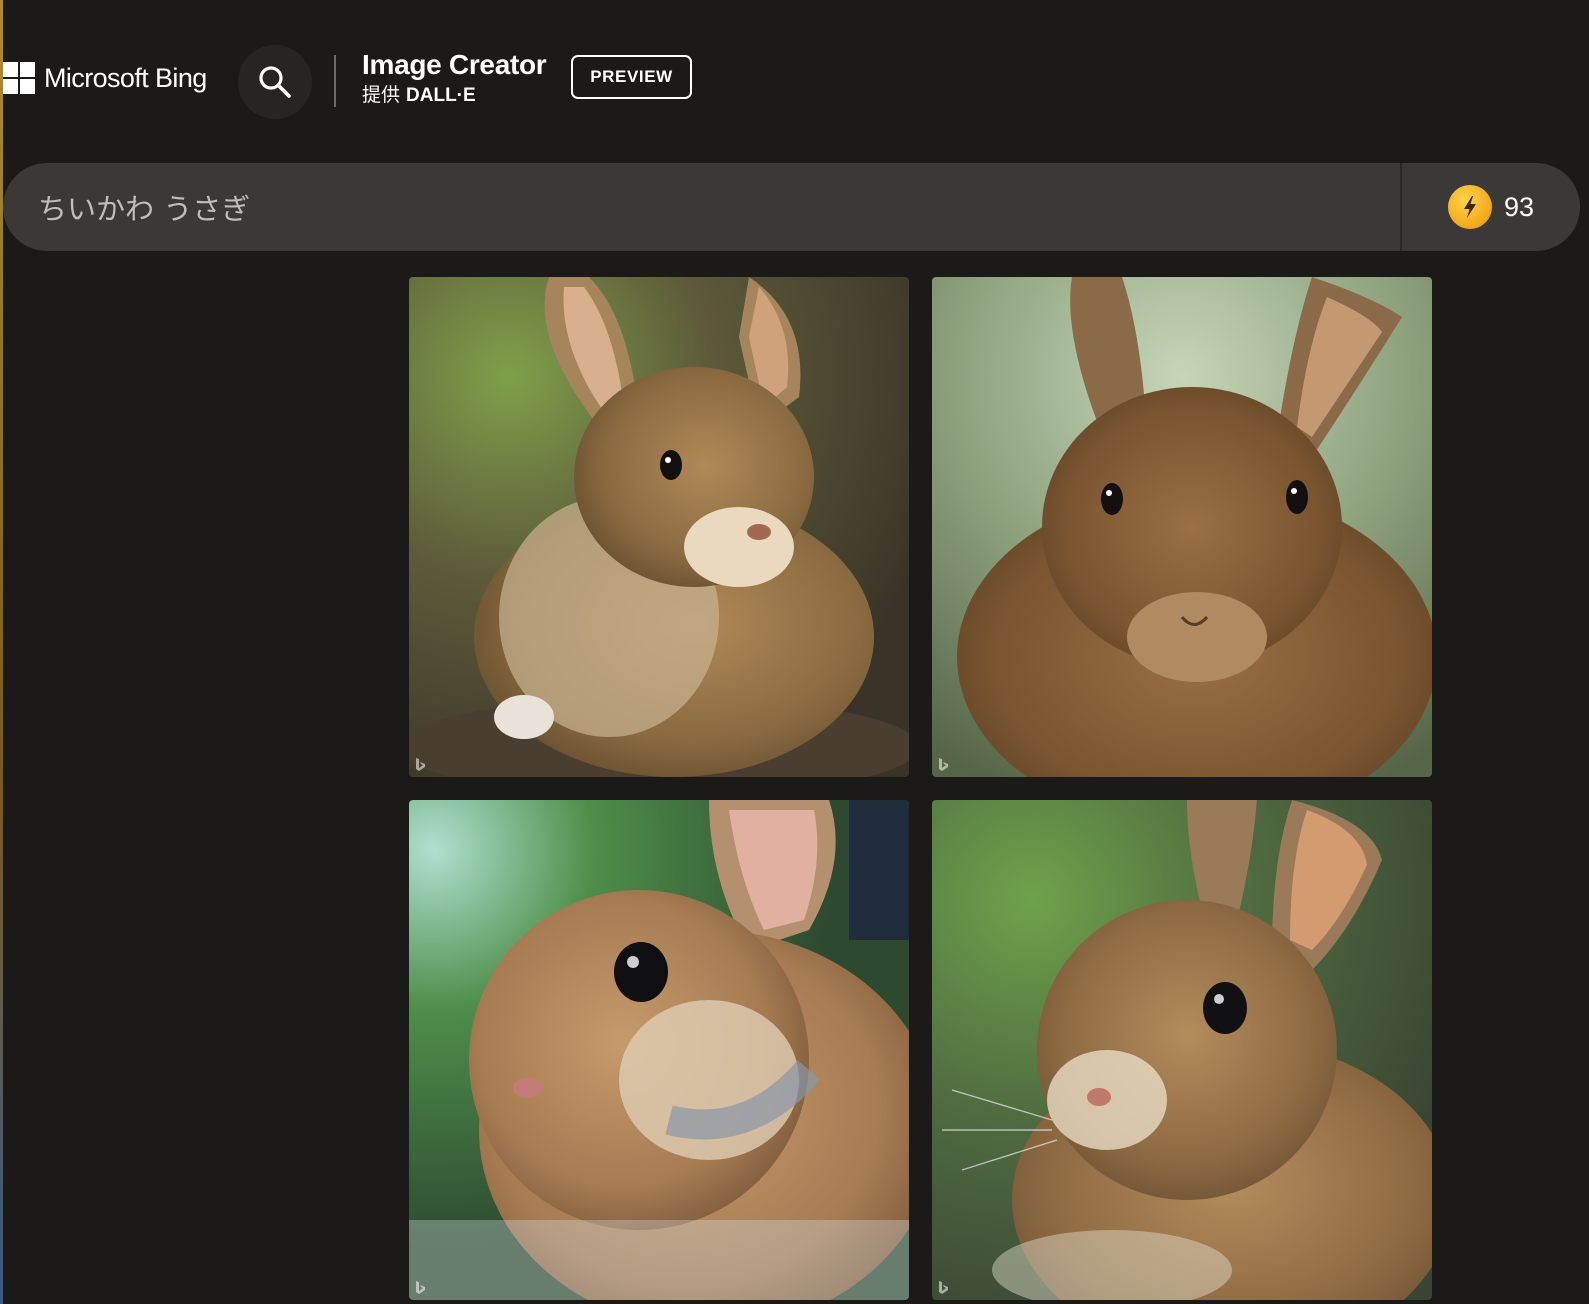 The image size is (1589, 1304). I want to click on boosts-counter: 93, so click(1491, 207).